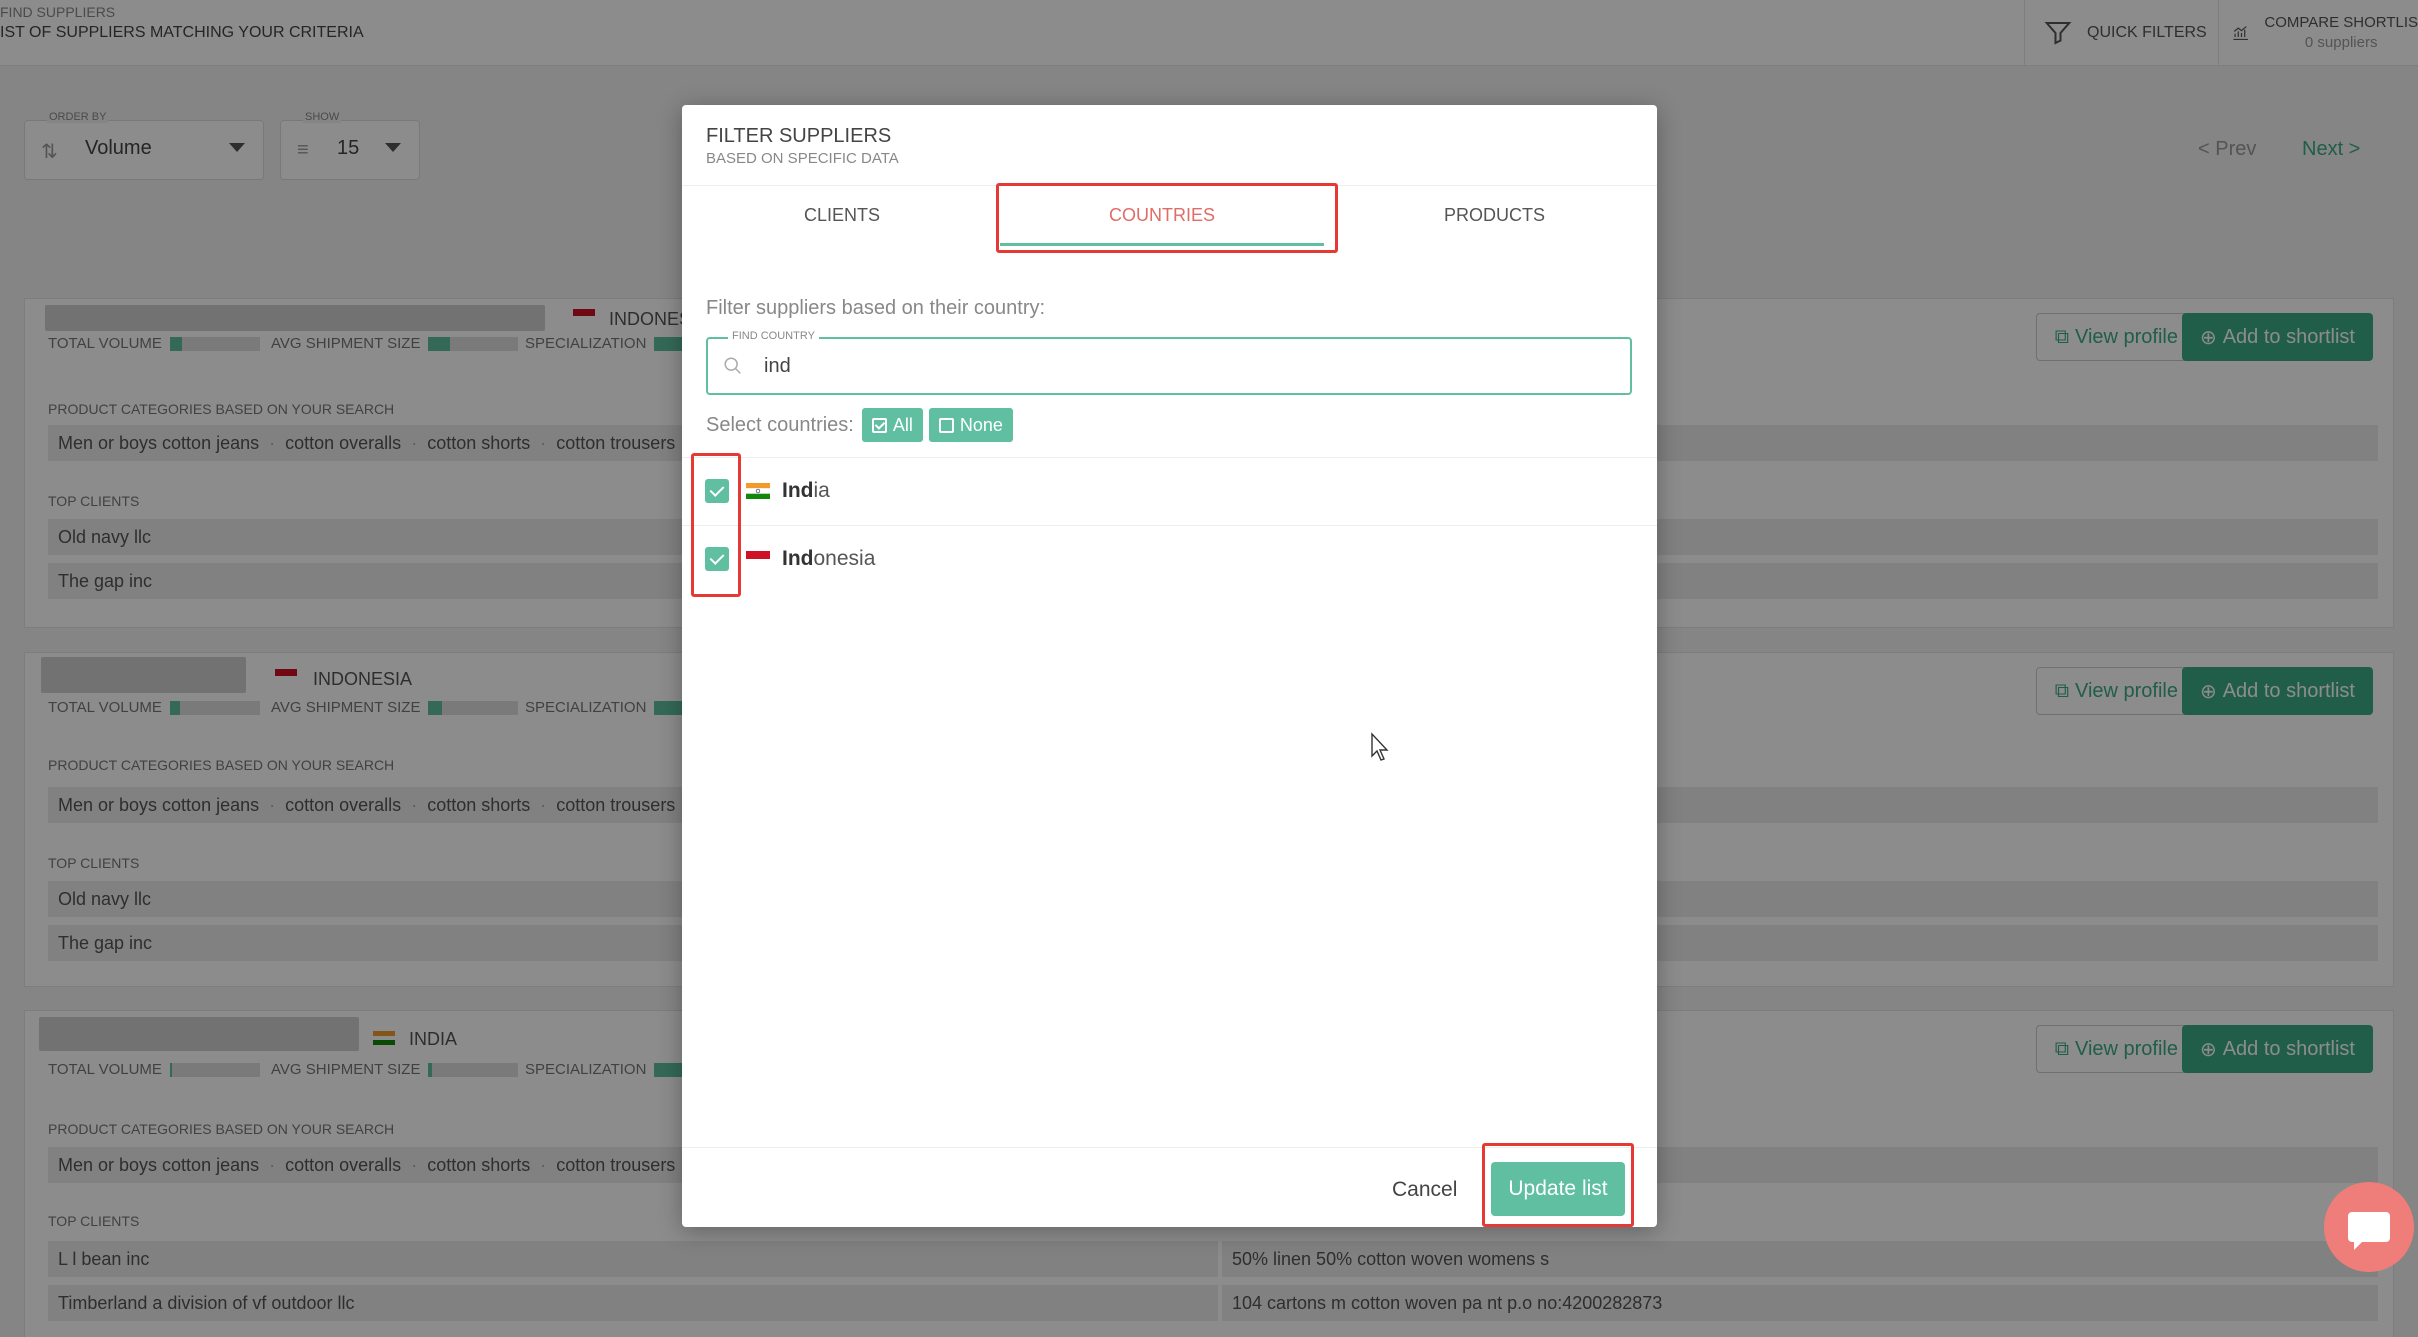 This screenshot has height=1337, width=2418. I want to click on indonesia-flag-icon, so click(758, 559).